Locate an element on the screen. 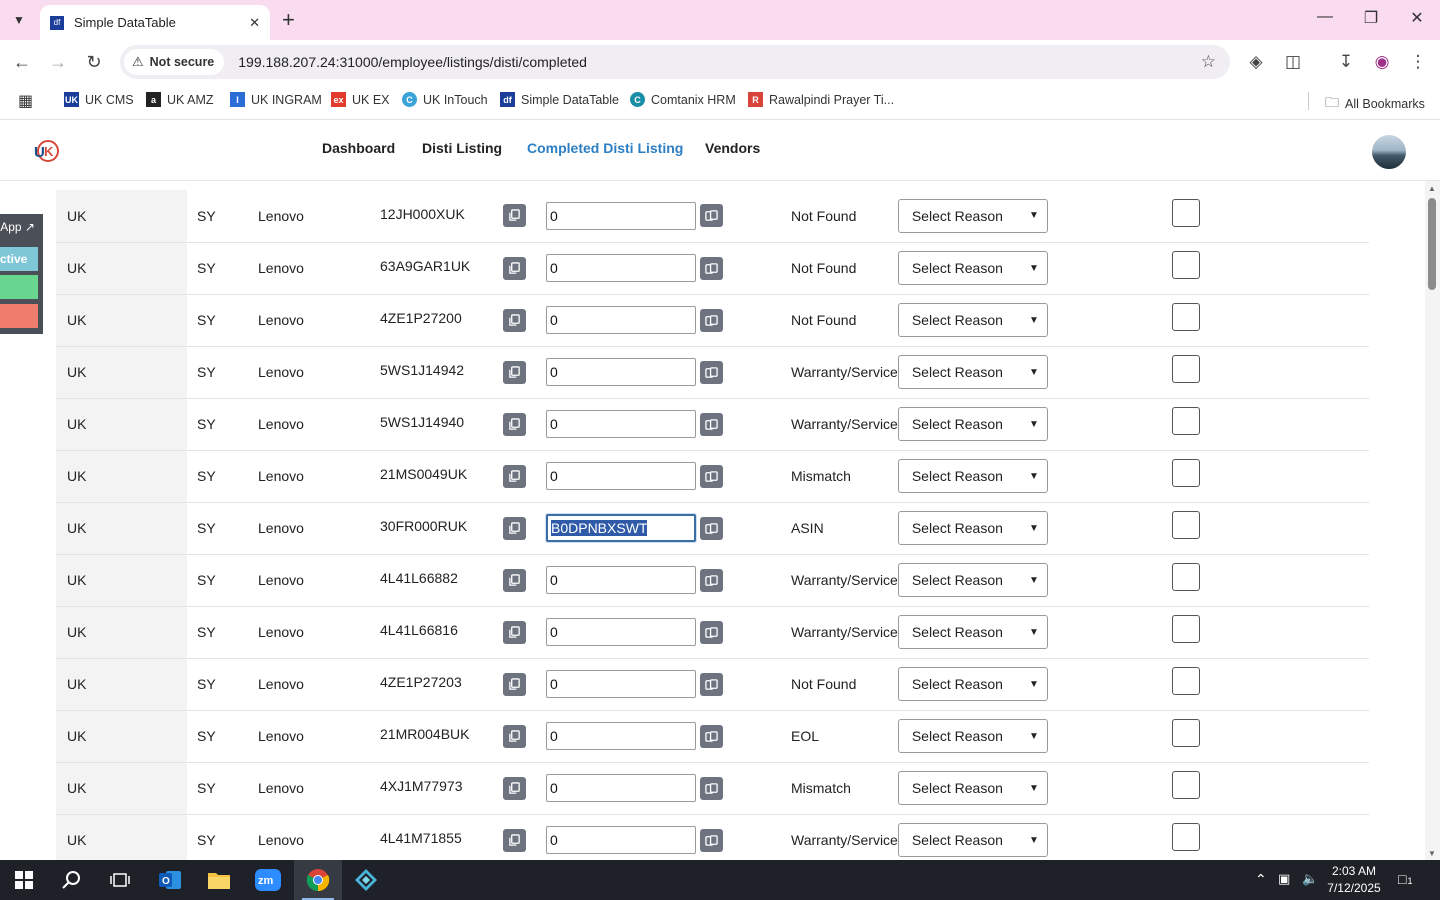 Image resolution: width=1440 pixels, height=900 pixels. bookmark-star-icon: ☆ is located at coordinates (1208, 62).